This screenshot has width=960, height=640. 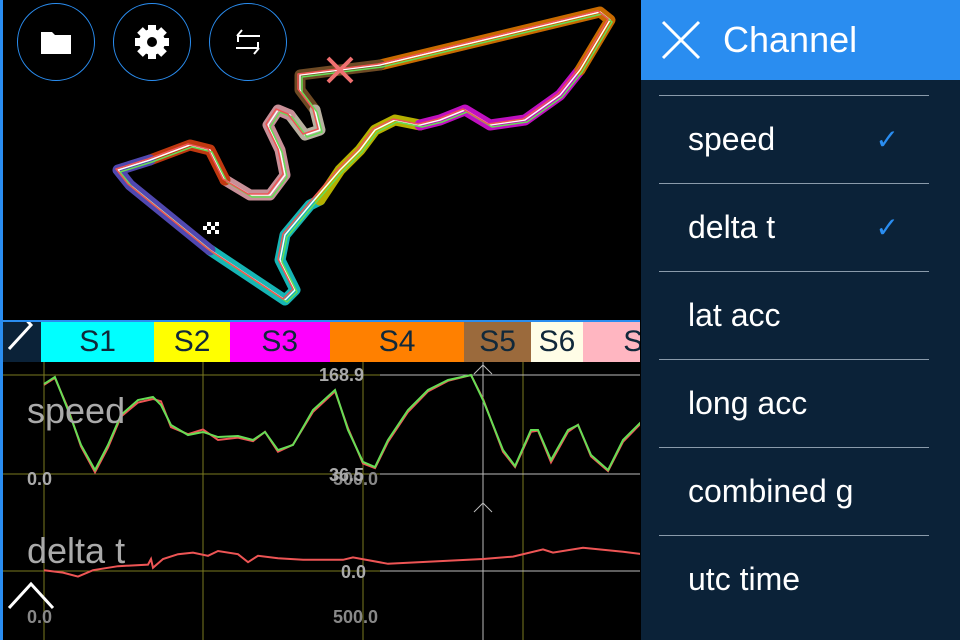 I want to click on section-tab-6: S6, so click(x=557, y=342).